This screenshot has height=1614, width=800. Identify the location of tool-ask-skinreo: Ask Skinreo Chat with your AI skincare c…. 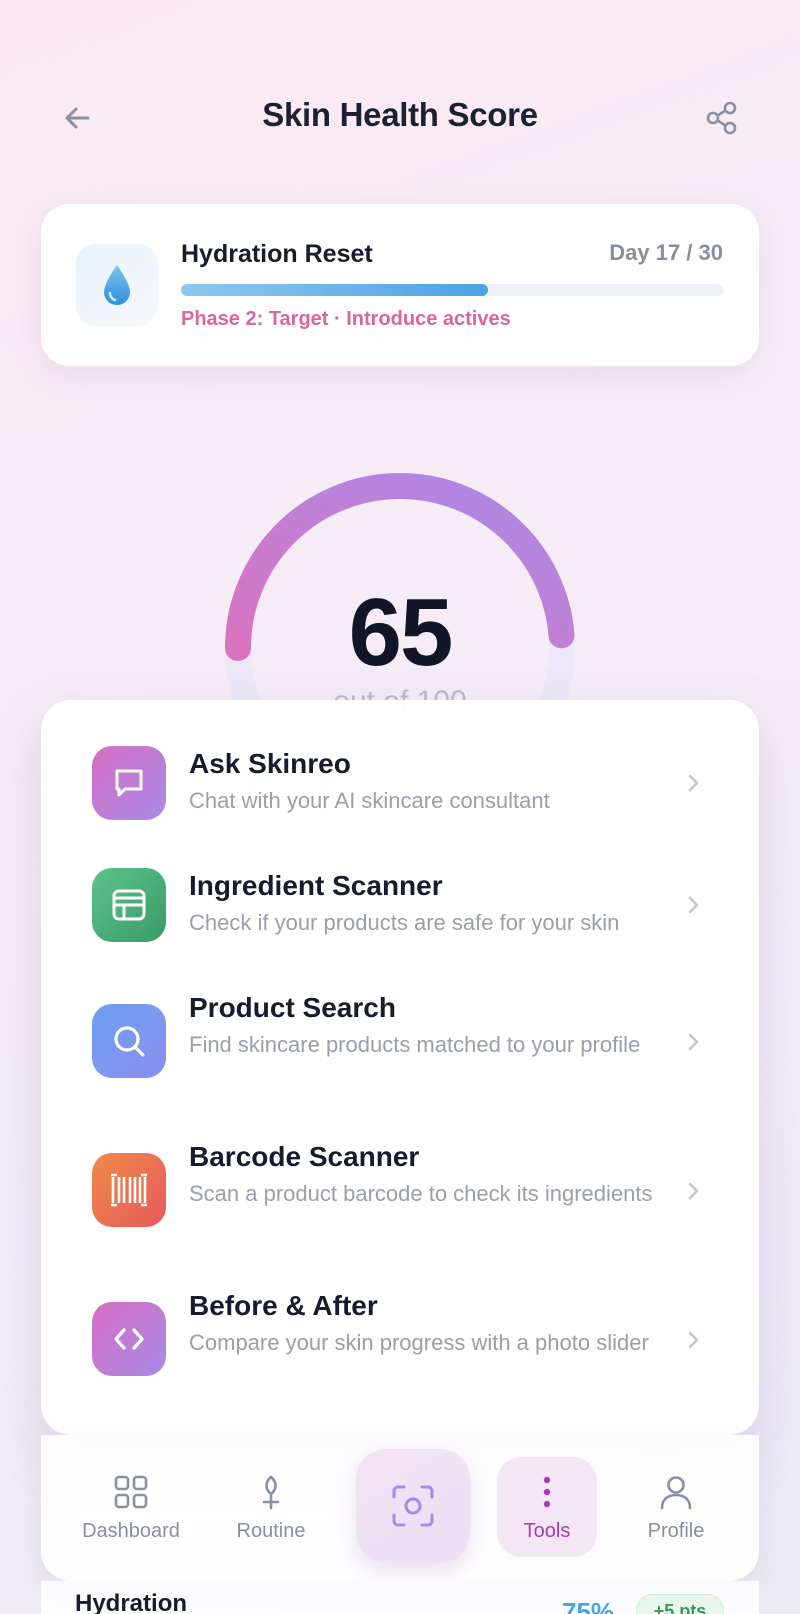
(400, 791).